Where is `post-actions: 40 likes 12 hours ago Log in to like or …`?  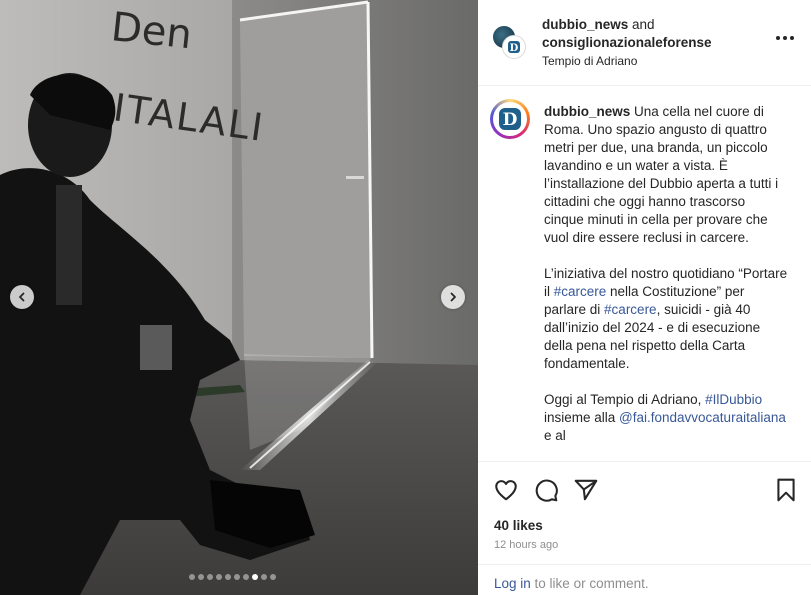
post-actions: 40 likes 12 hours ago Log in to like or … is located at coordinates (644, 528).